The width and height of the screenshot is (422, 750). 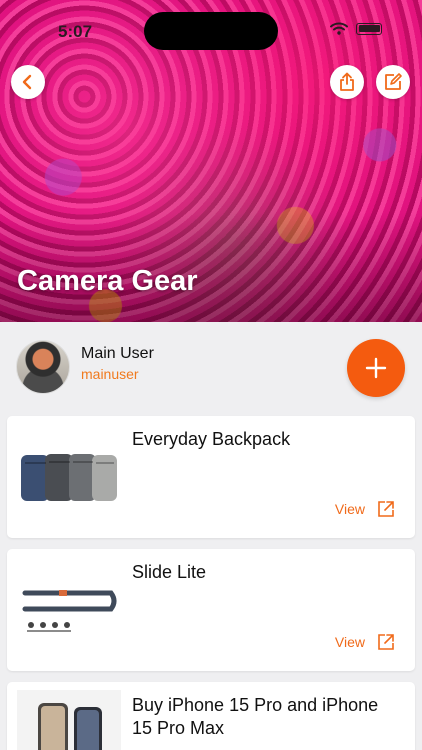 I want to click on status-icons, so click(x=356, y=28).